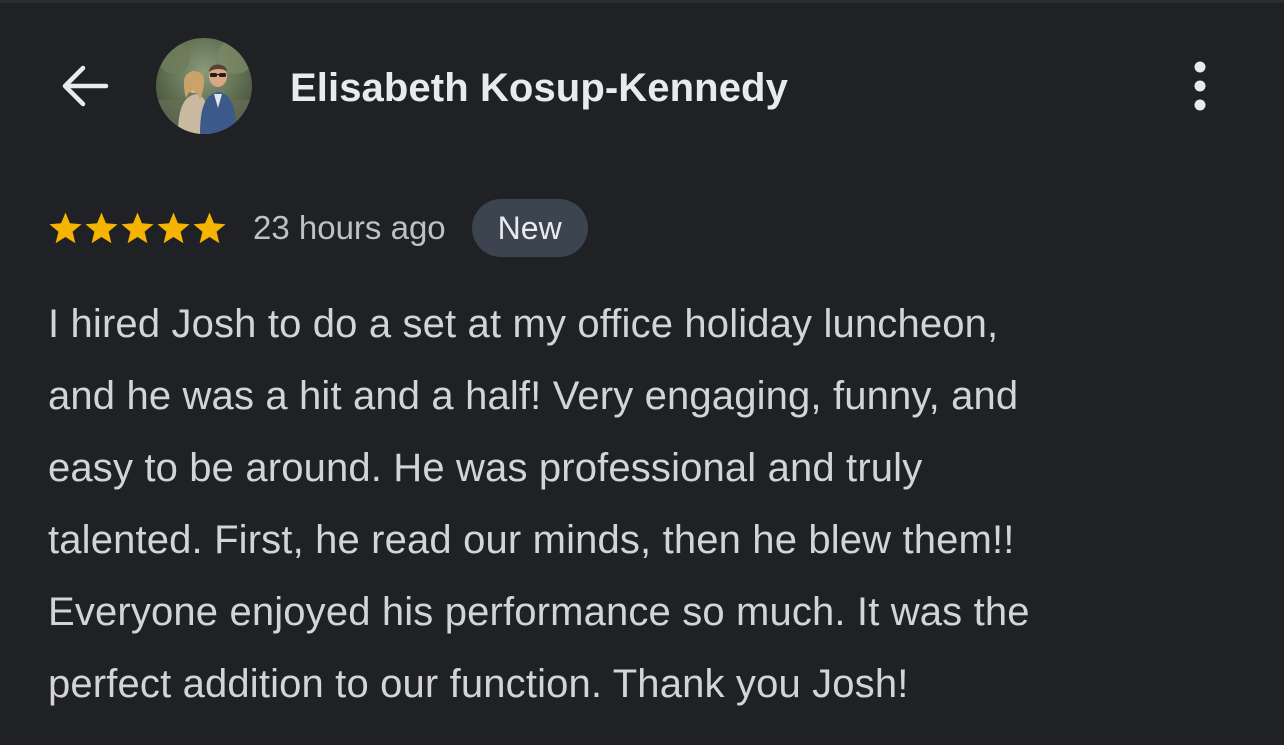  I want to click on review-meta-row: 23 hours ago New, so click(318, 228).